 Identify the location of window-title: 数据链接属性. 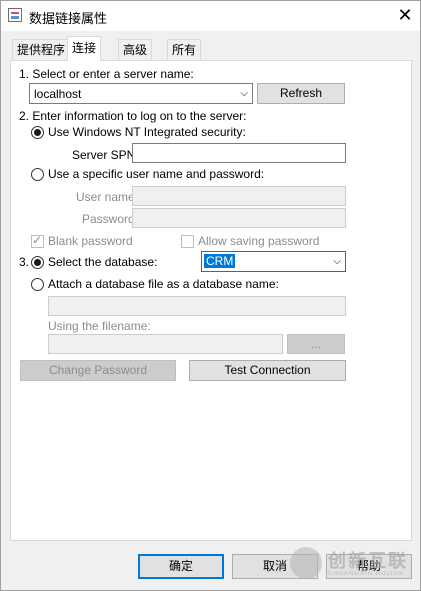
(68, 18).